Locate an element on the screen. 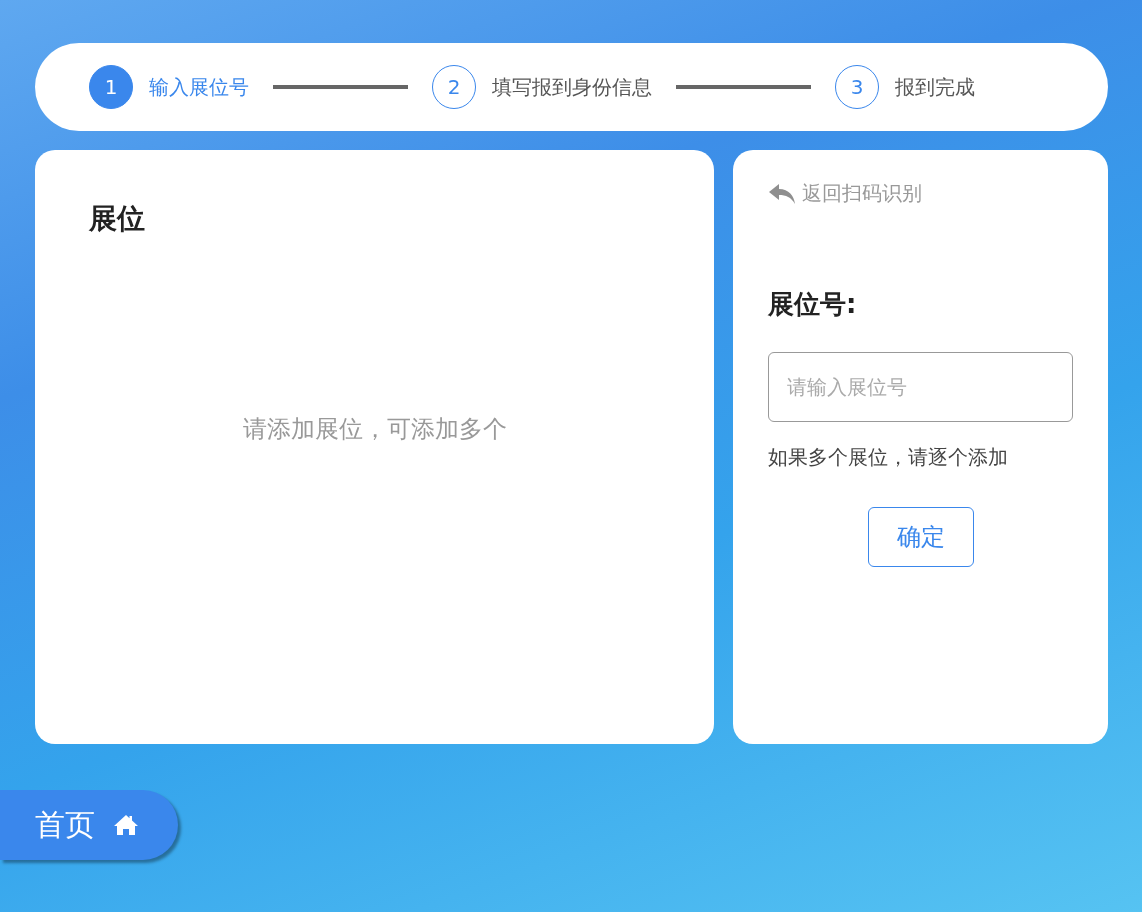  step-number: 3 is located at coordinates (857, 87).